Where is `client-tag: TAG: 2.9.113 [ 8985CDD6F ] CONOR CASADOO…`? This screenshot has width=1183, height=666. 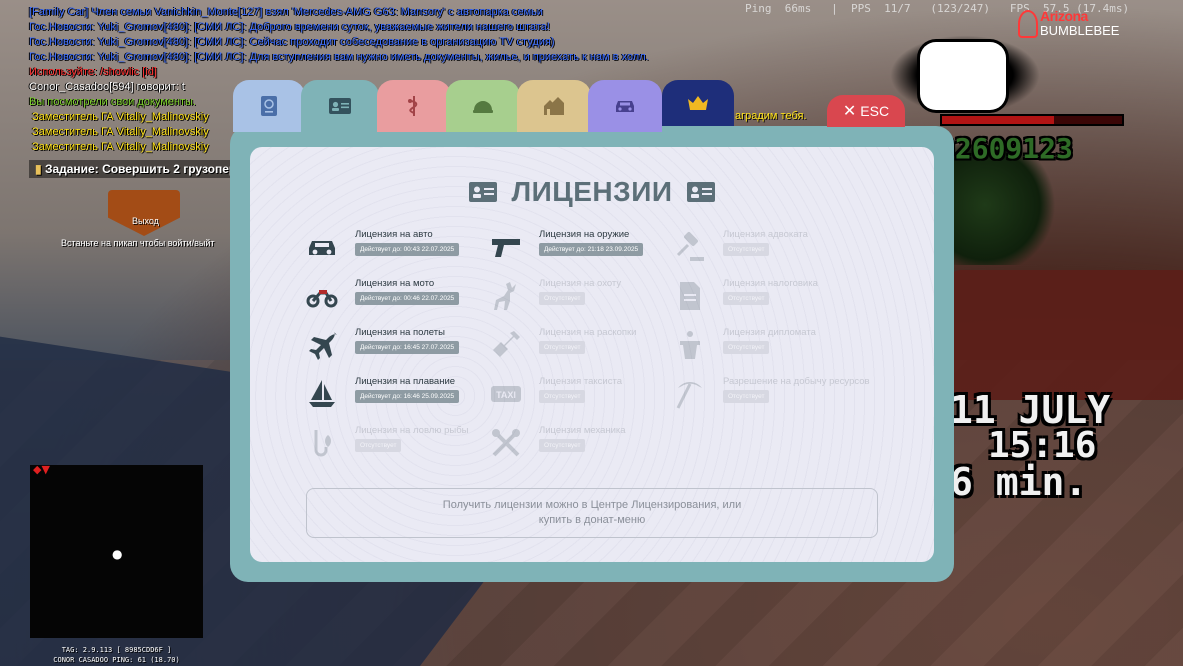 client-tag: TAG: 2.9.113 [ 8985CDD6F ] CONOR CASADOO… is located at coordinates (116, 655).